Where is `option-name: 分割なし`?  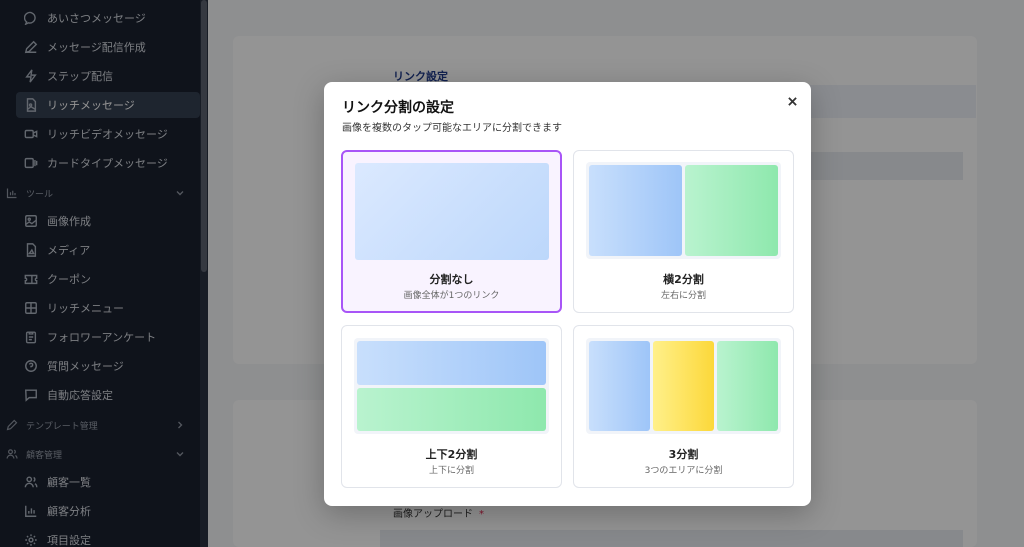 option-name: 分割なし is located at coordinates (451, 279).